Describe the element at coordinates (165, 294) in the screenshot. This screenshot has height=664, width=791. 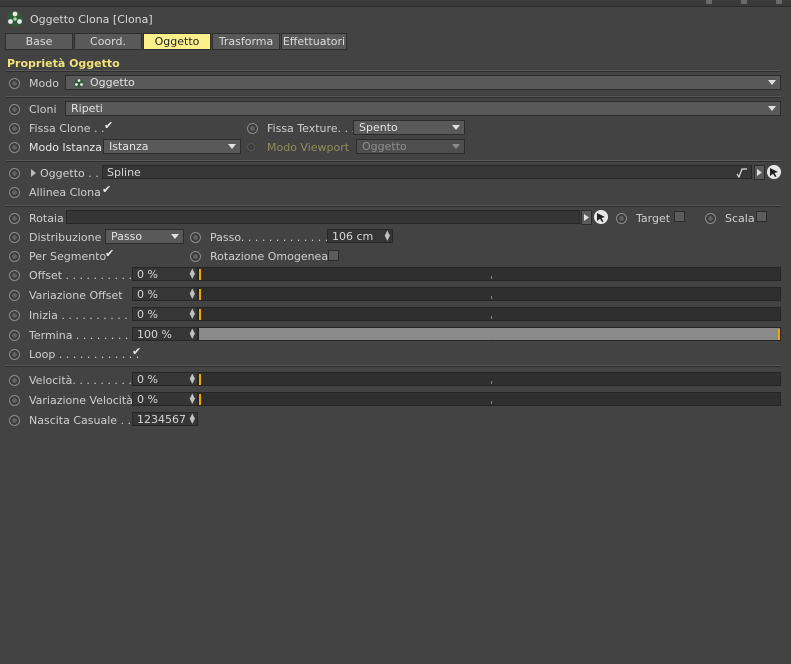
I see `variazione-offset-input: 0 % ▲ ▼` at that location.